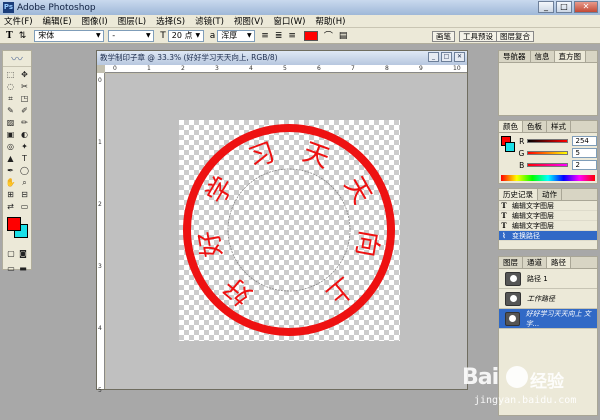 This screenshot has height=420, width=600. What do you see at coordinates (330, 21) in the screenshot?
I see `menu-help: 帮助(H)` at bounding box center [330, 21].